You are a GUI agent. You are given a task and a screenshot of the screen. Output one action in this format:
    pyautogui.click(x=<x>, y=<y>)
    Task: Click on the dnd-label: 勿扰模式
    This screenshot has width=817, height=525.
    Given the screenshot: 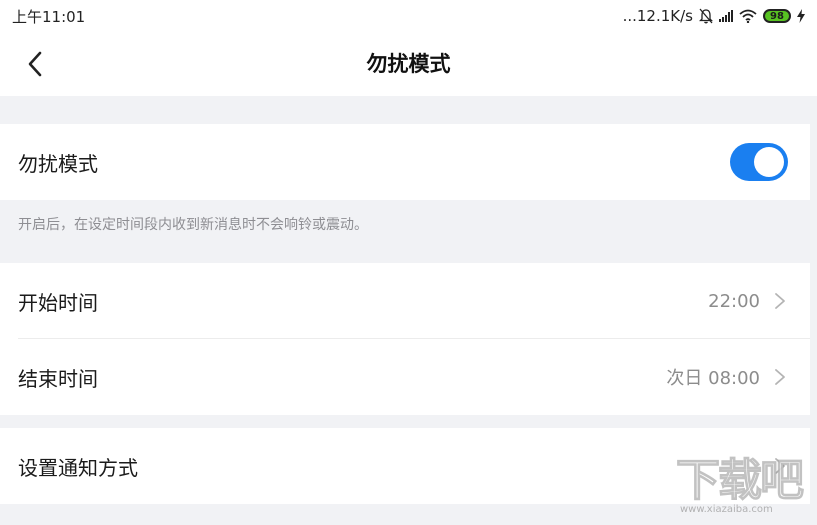 What is the action you would take?
    pyautogui.click(x=58, y=163)
    